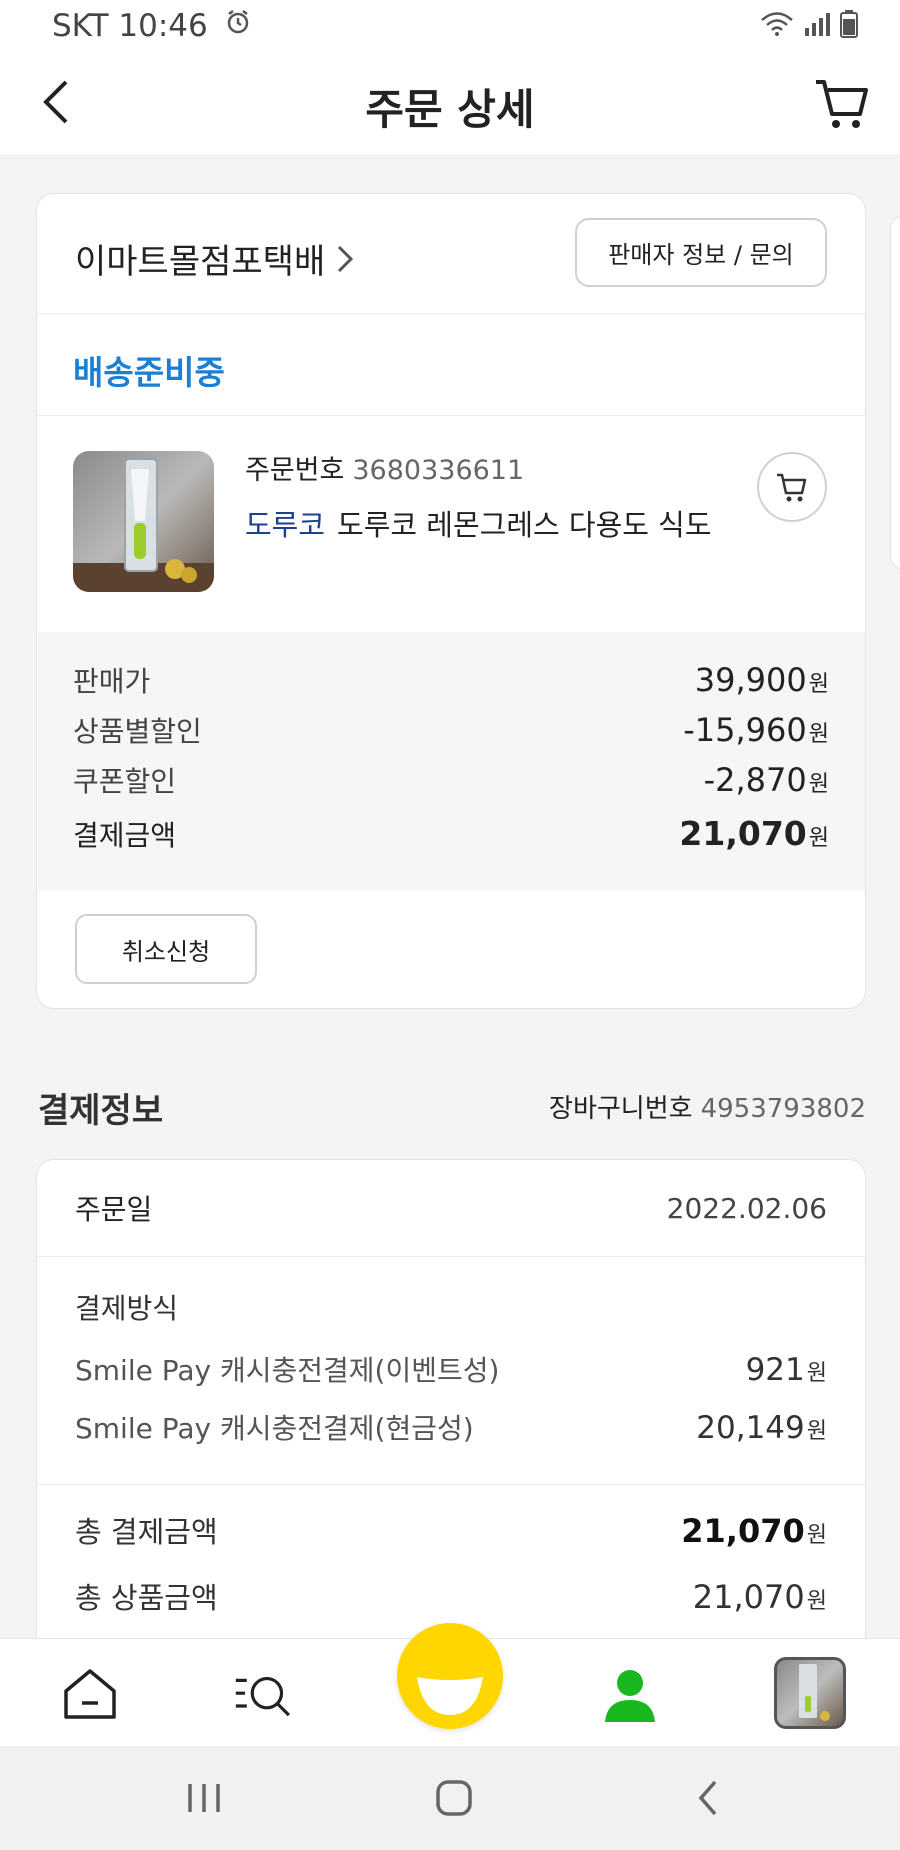  I want to click on product-brand: 도루코, so click(285, 525).